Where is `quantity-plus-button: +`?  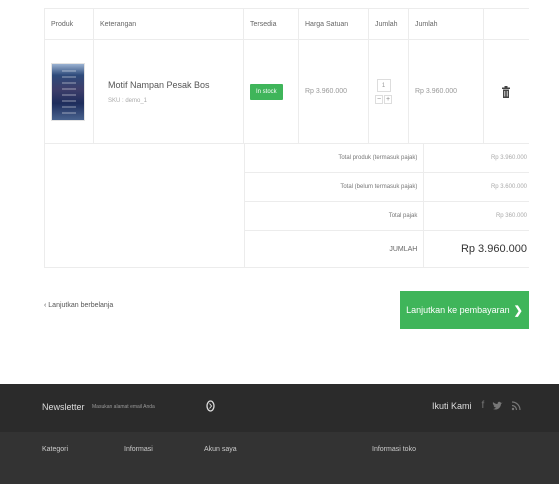 quantity-plus-button: + is located at coordinates (388, 99).